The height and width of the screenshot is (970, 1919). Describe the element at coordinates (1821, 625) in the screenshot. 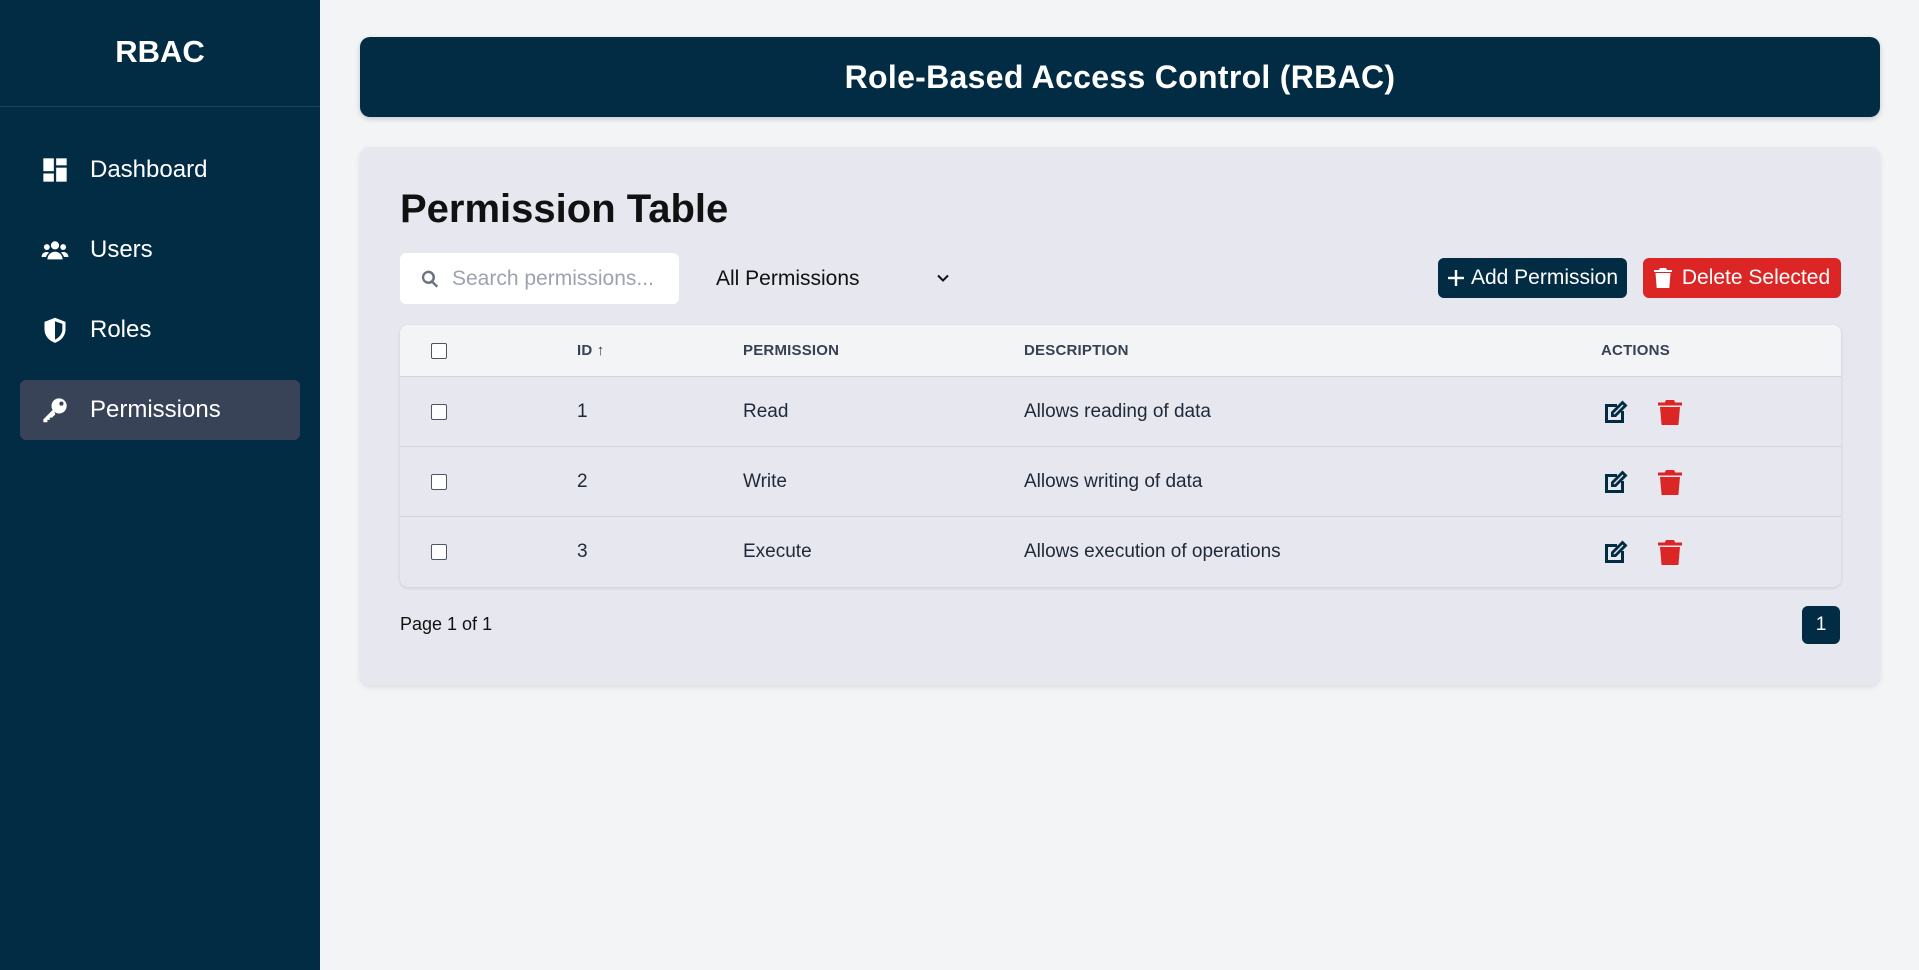

I see `page-button-1: 1` at that location.